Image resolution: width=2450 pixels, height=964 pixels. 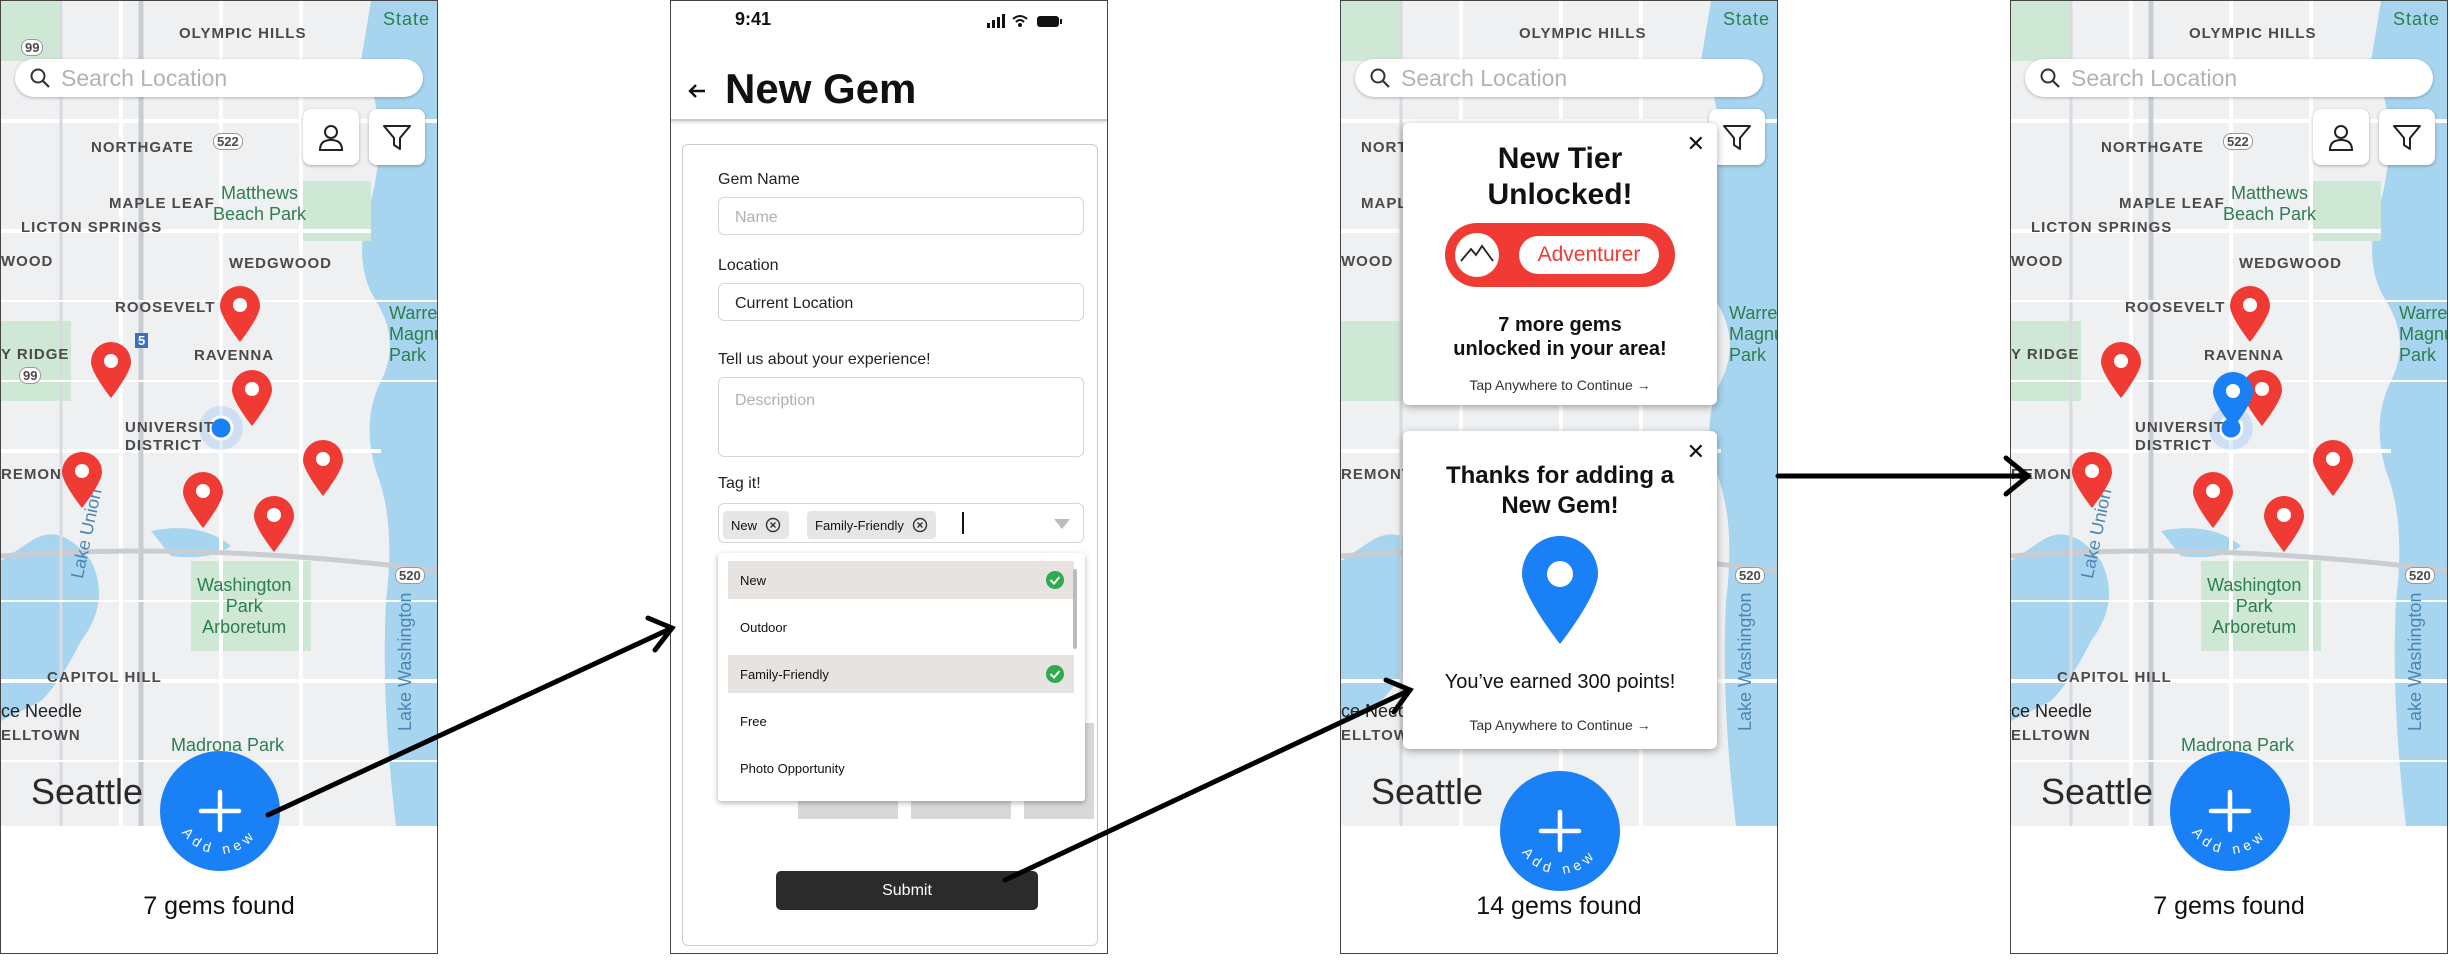 What do you see at coordinates (1560, 490) in the screenshot?
I see `thanks-title: Thanks for adding a New Gem!` at bounding box center [1560, 490].